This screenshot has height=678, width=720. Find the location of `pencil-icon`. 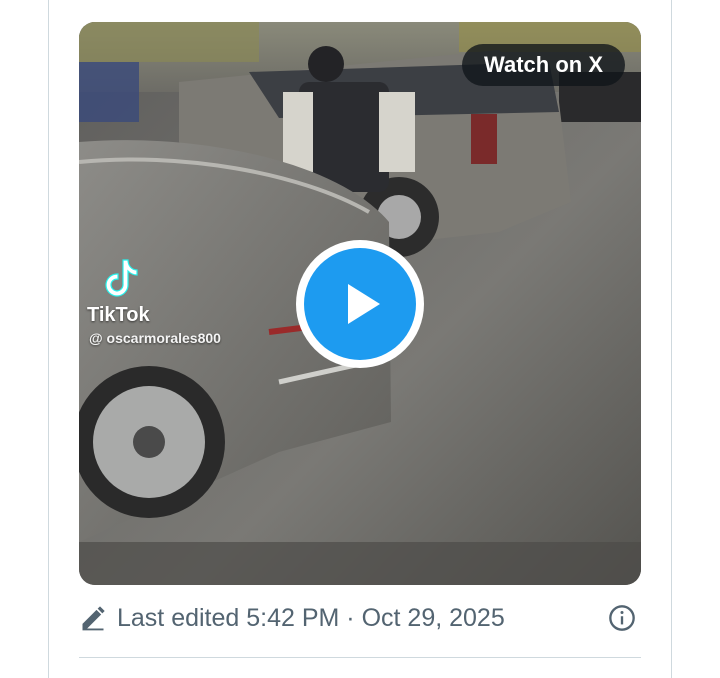

pencil-icon is located at coordinates (93, 618).